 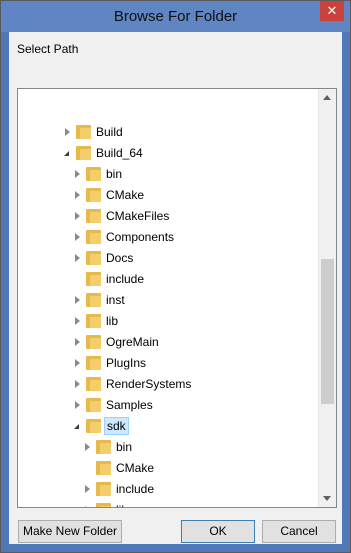 I want to click on tree-item-components: Components, so click(x=168, y=237).